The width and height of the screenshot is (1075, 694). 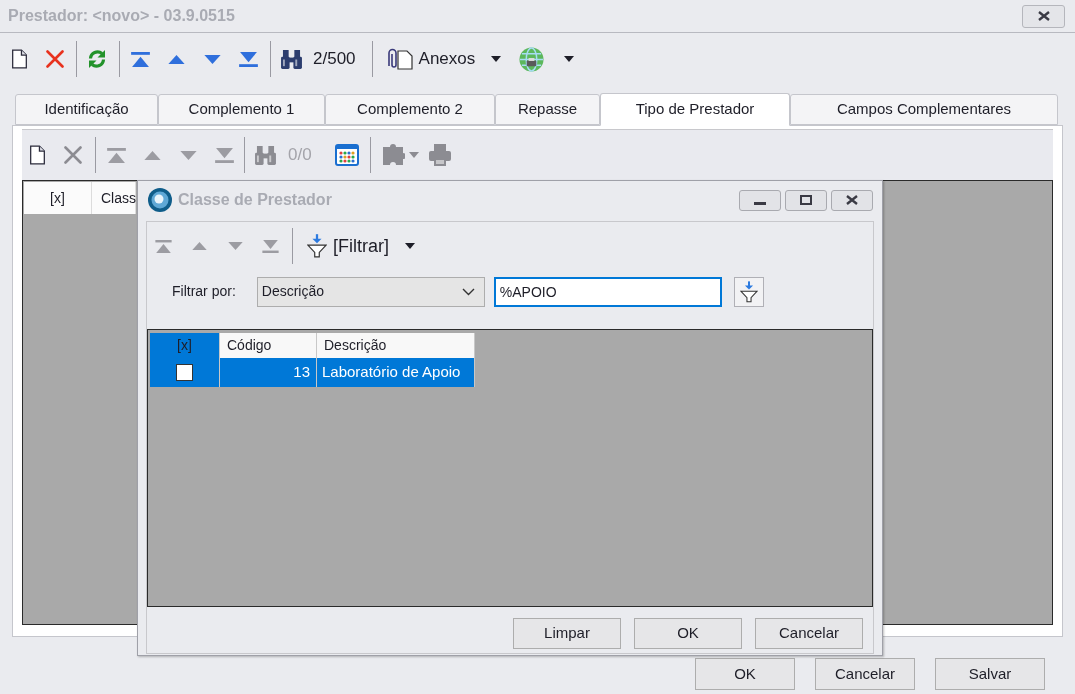 I want to click on dialog-title: Classe de Prestador, so click(x=255, y=200).